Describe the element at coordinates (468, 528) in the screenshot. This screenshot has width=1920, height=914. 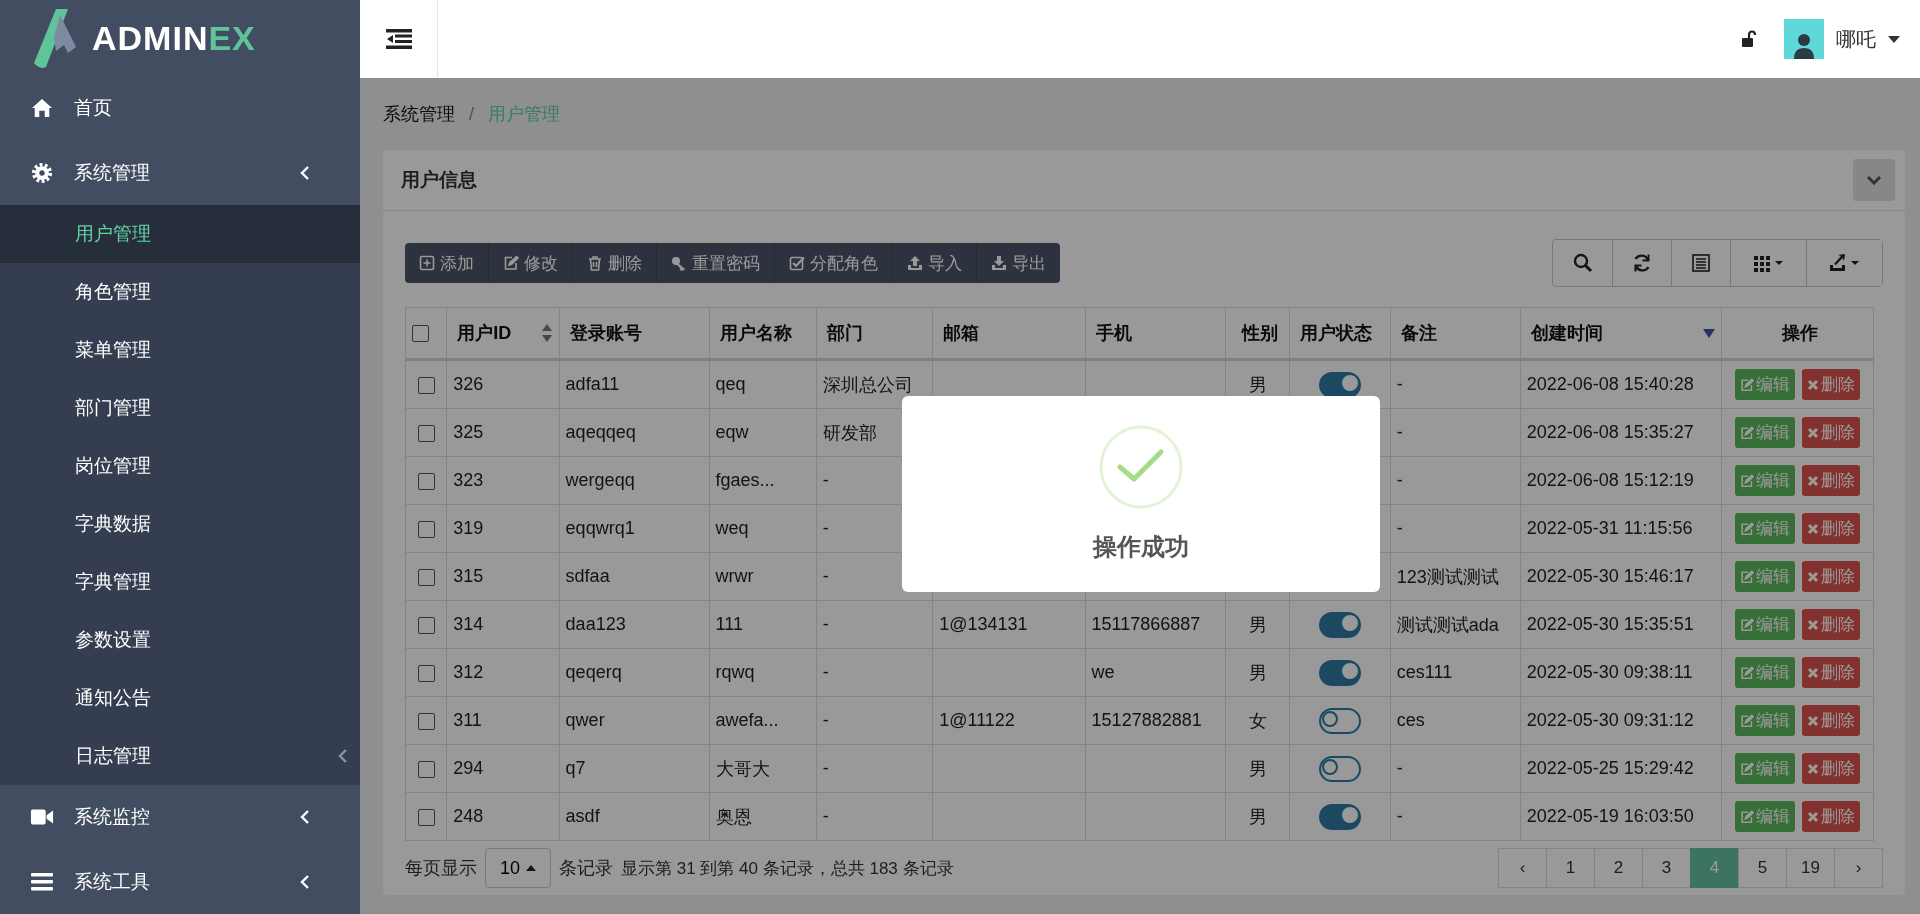
I see `table-cell: 319` at that location.